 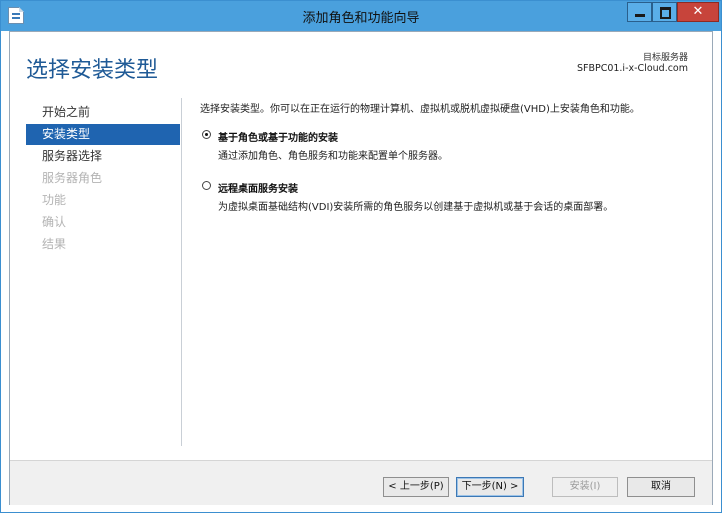 What do you see at coordinates (54, 244) in the screenshot?
I see `nav-item-results: 结果` at bounding box center [54, 244].